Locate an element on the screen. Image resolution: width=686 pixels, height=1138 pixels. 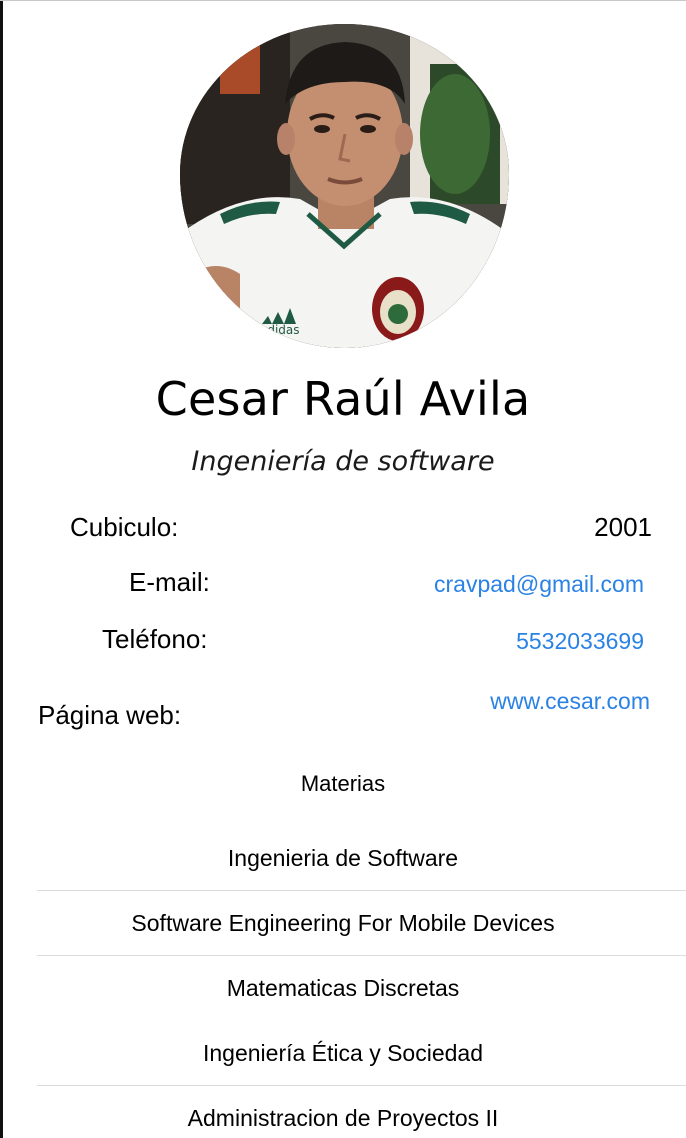
svg-text: adidas is located at coordinates (280, 330).